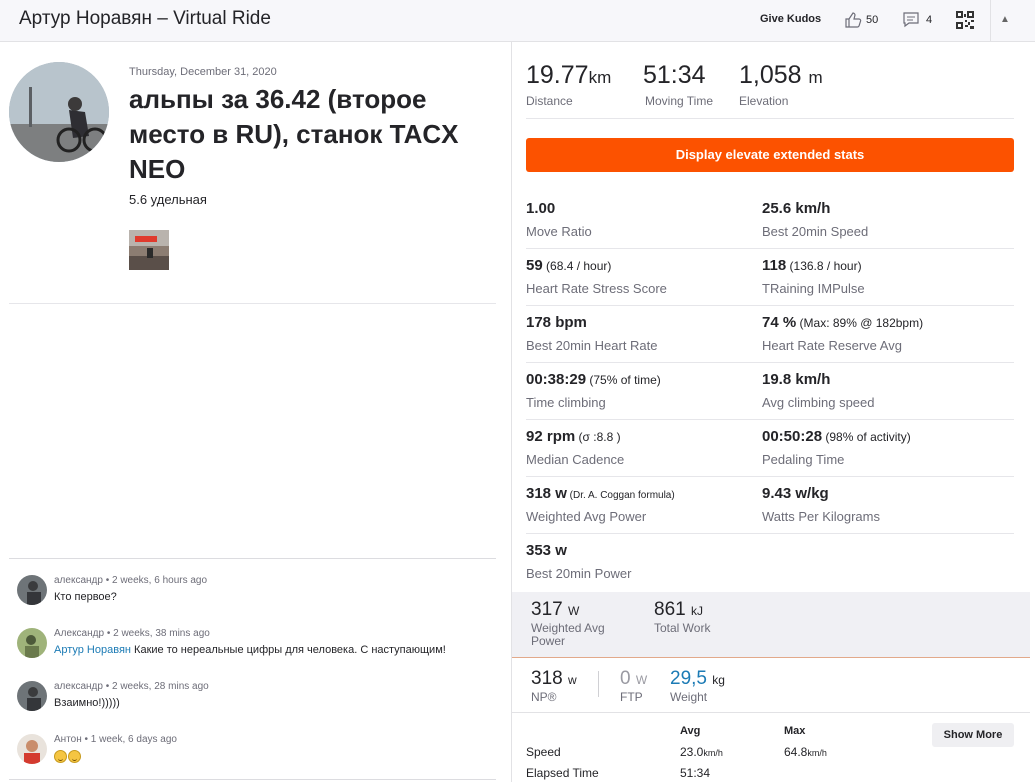 Image resolution: width=1035 pixels, height=782 pixels. What do you see at coordinates (815, 231) in the screenshot?
I see `stat-label: Best 20min Speed` at bounding box center [815, 231].